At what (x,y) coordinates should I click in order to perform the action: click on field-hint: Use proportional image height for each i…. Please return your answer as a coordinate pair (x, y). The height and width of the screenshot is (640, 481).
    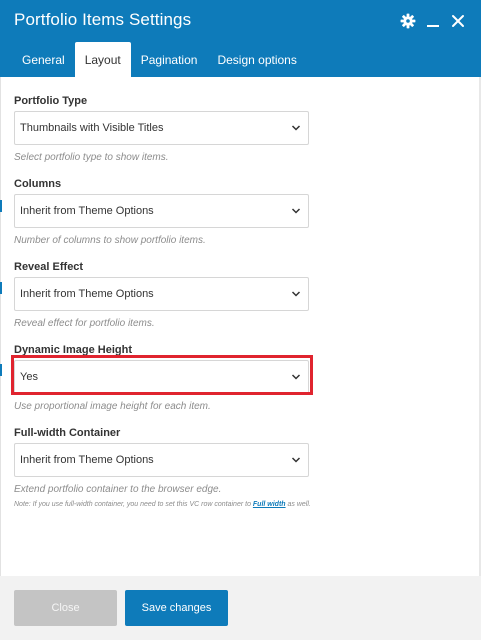
    Looking at the image, I should click on (112, 406).